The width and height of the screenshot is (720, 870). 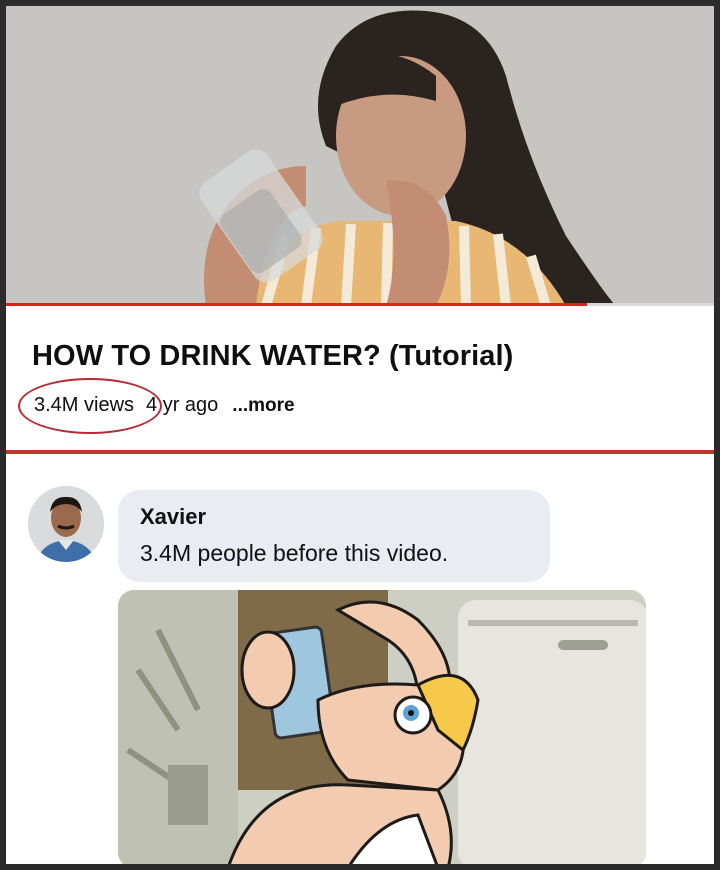 What do you see at coordinates (263, 406) in the screenshot?
I see `more-link: ...more` at bounding box center [263, 406].